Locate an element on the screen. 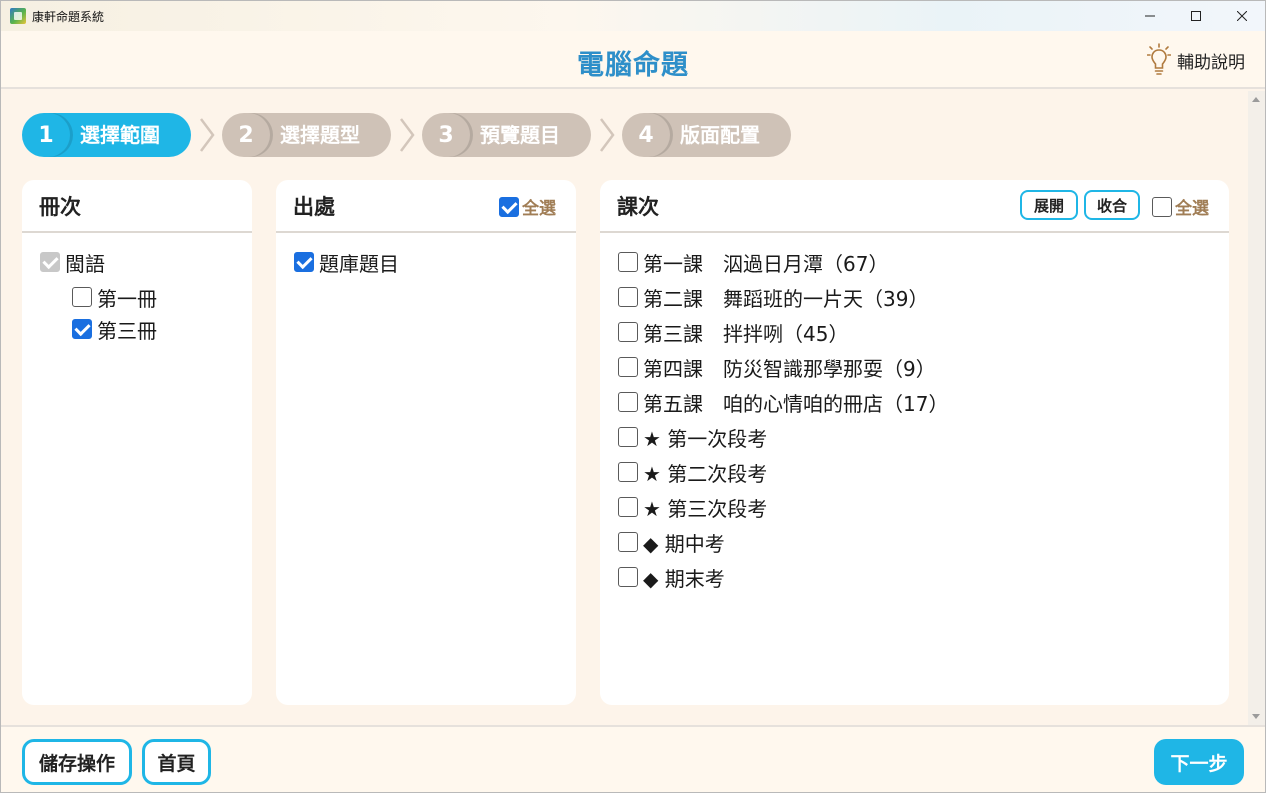 The height and width of the screenshot is (793, 1266). app-logo-icon is located at coordinates (18, 16).